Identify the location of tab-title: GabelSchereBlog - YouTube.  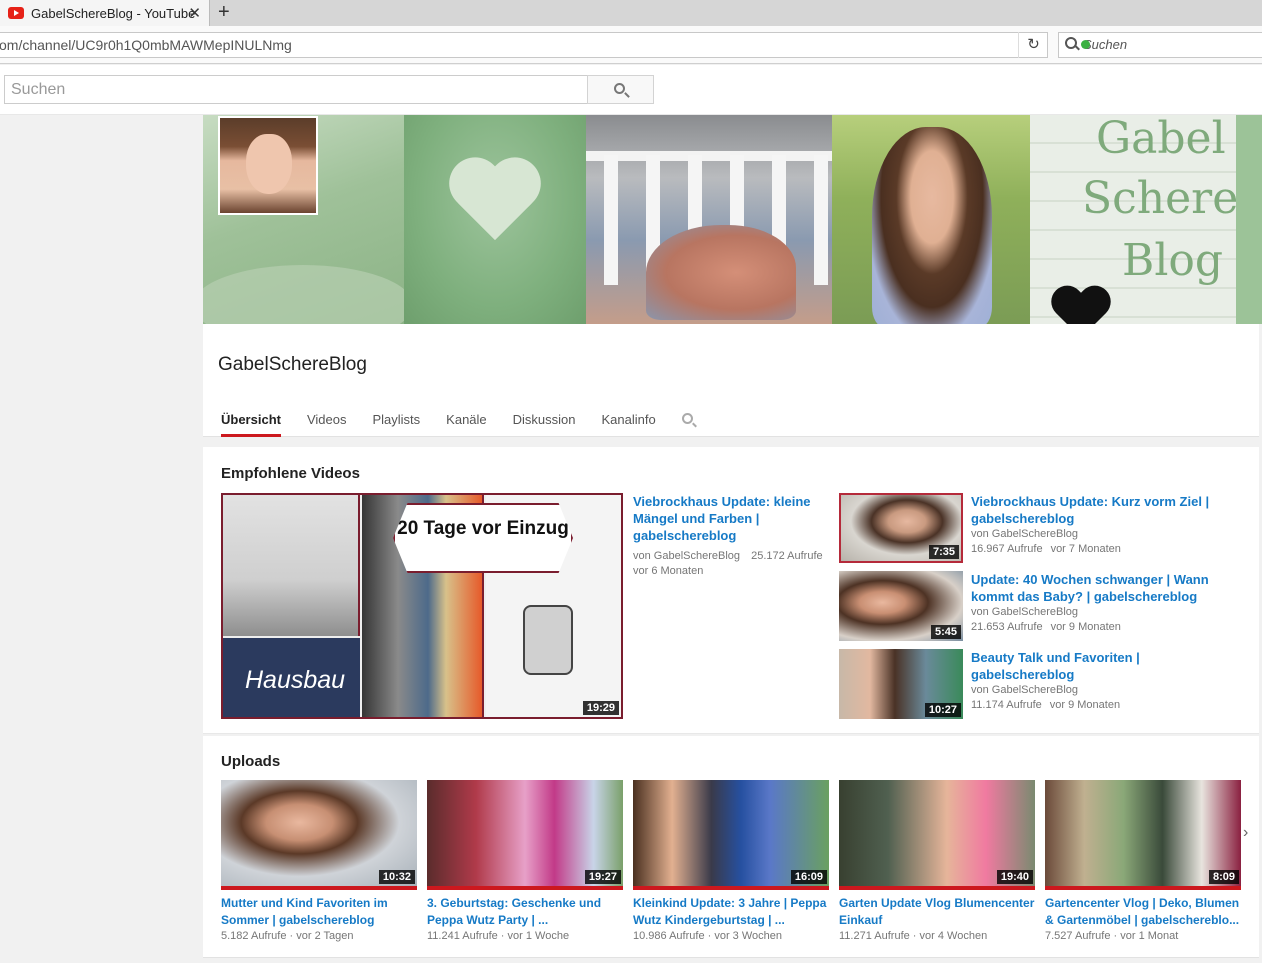
(113, 13).